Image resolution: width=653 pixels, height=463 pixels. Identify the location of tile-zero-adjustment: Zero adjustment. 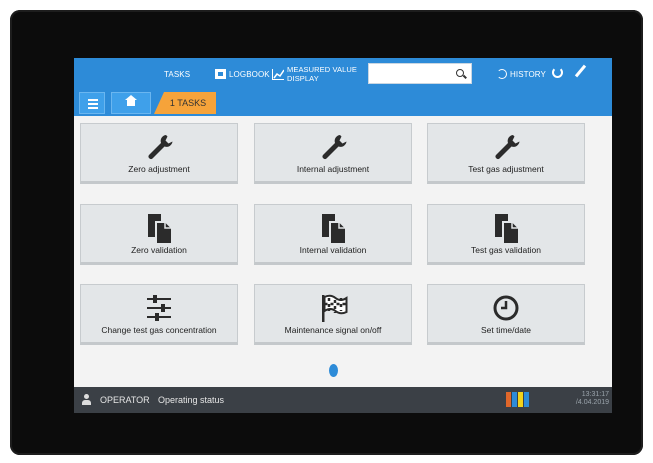
(159, 153).